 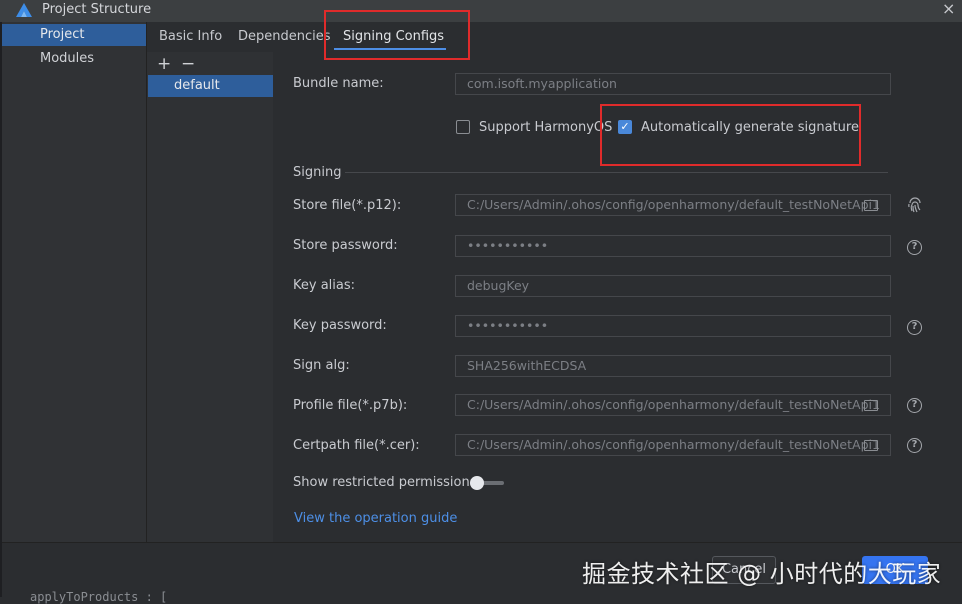 I want to click on bundle-name-field: com.isoft.myapplication, so click(x=673, y=84).